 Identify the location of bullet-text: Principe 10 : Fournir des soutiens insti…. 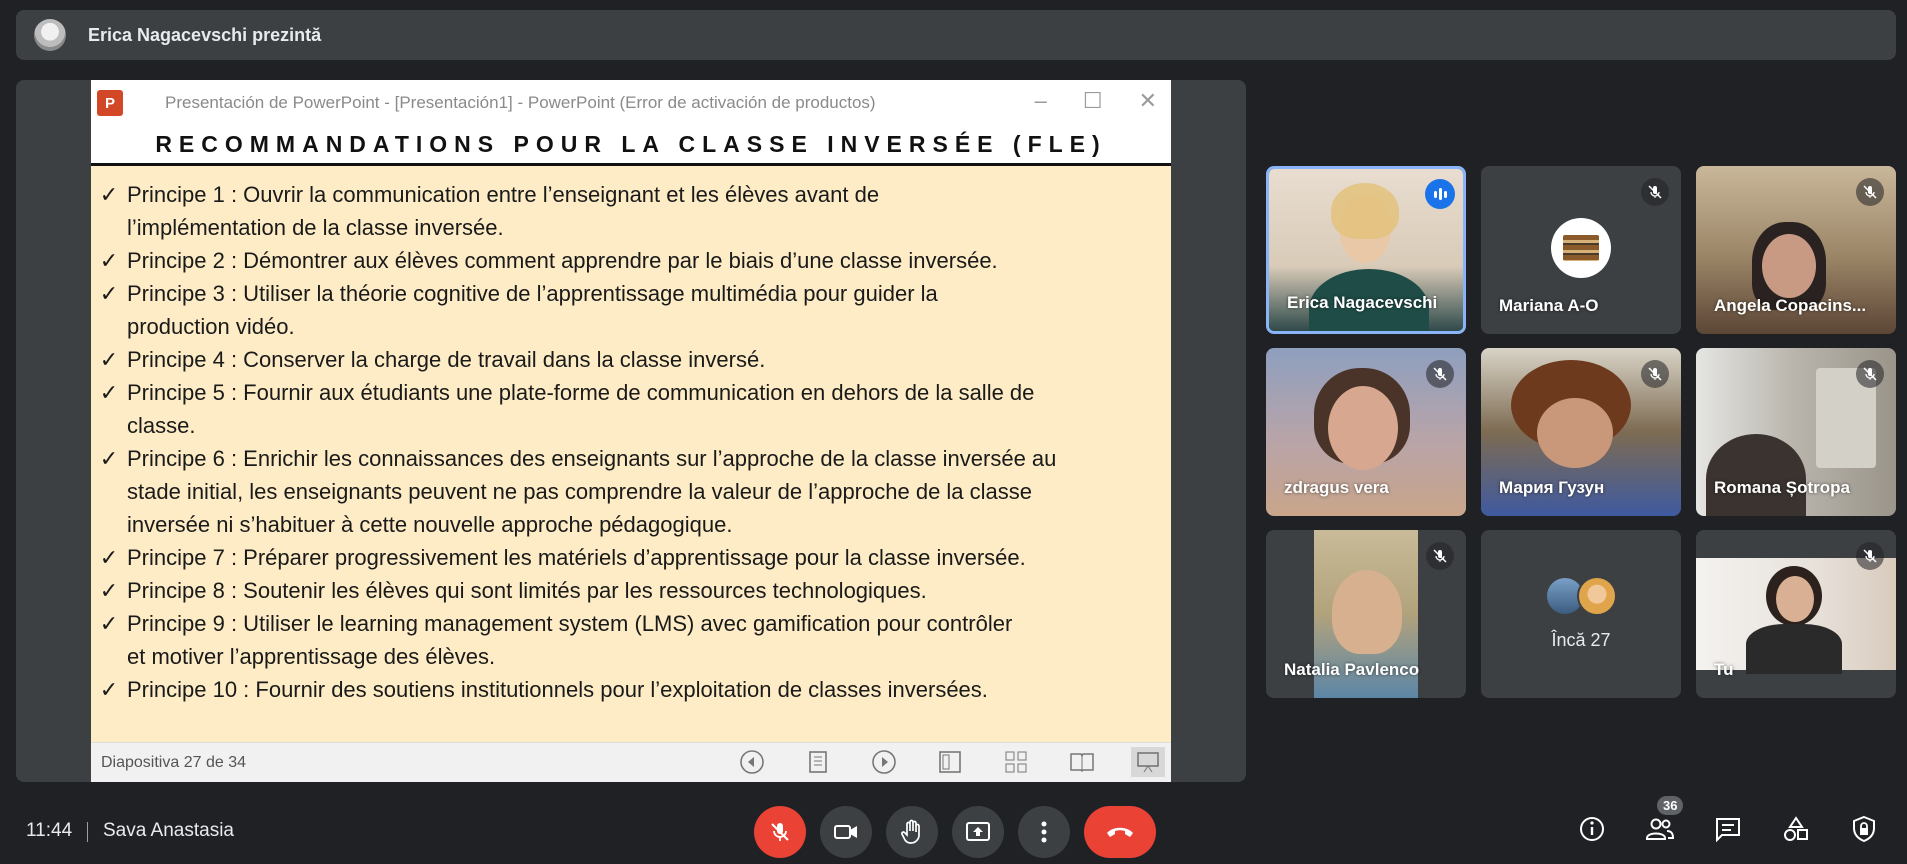
(557, 689).